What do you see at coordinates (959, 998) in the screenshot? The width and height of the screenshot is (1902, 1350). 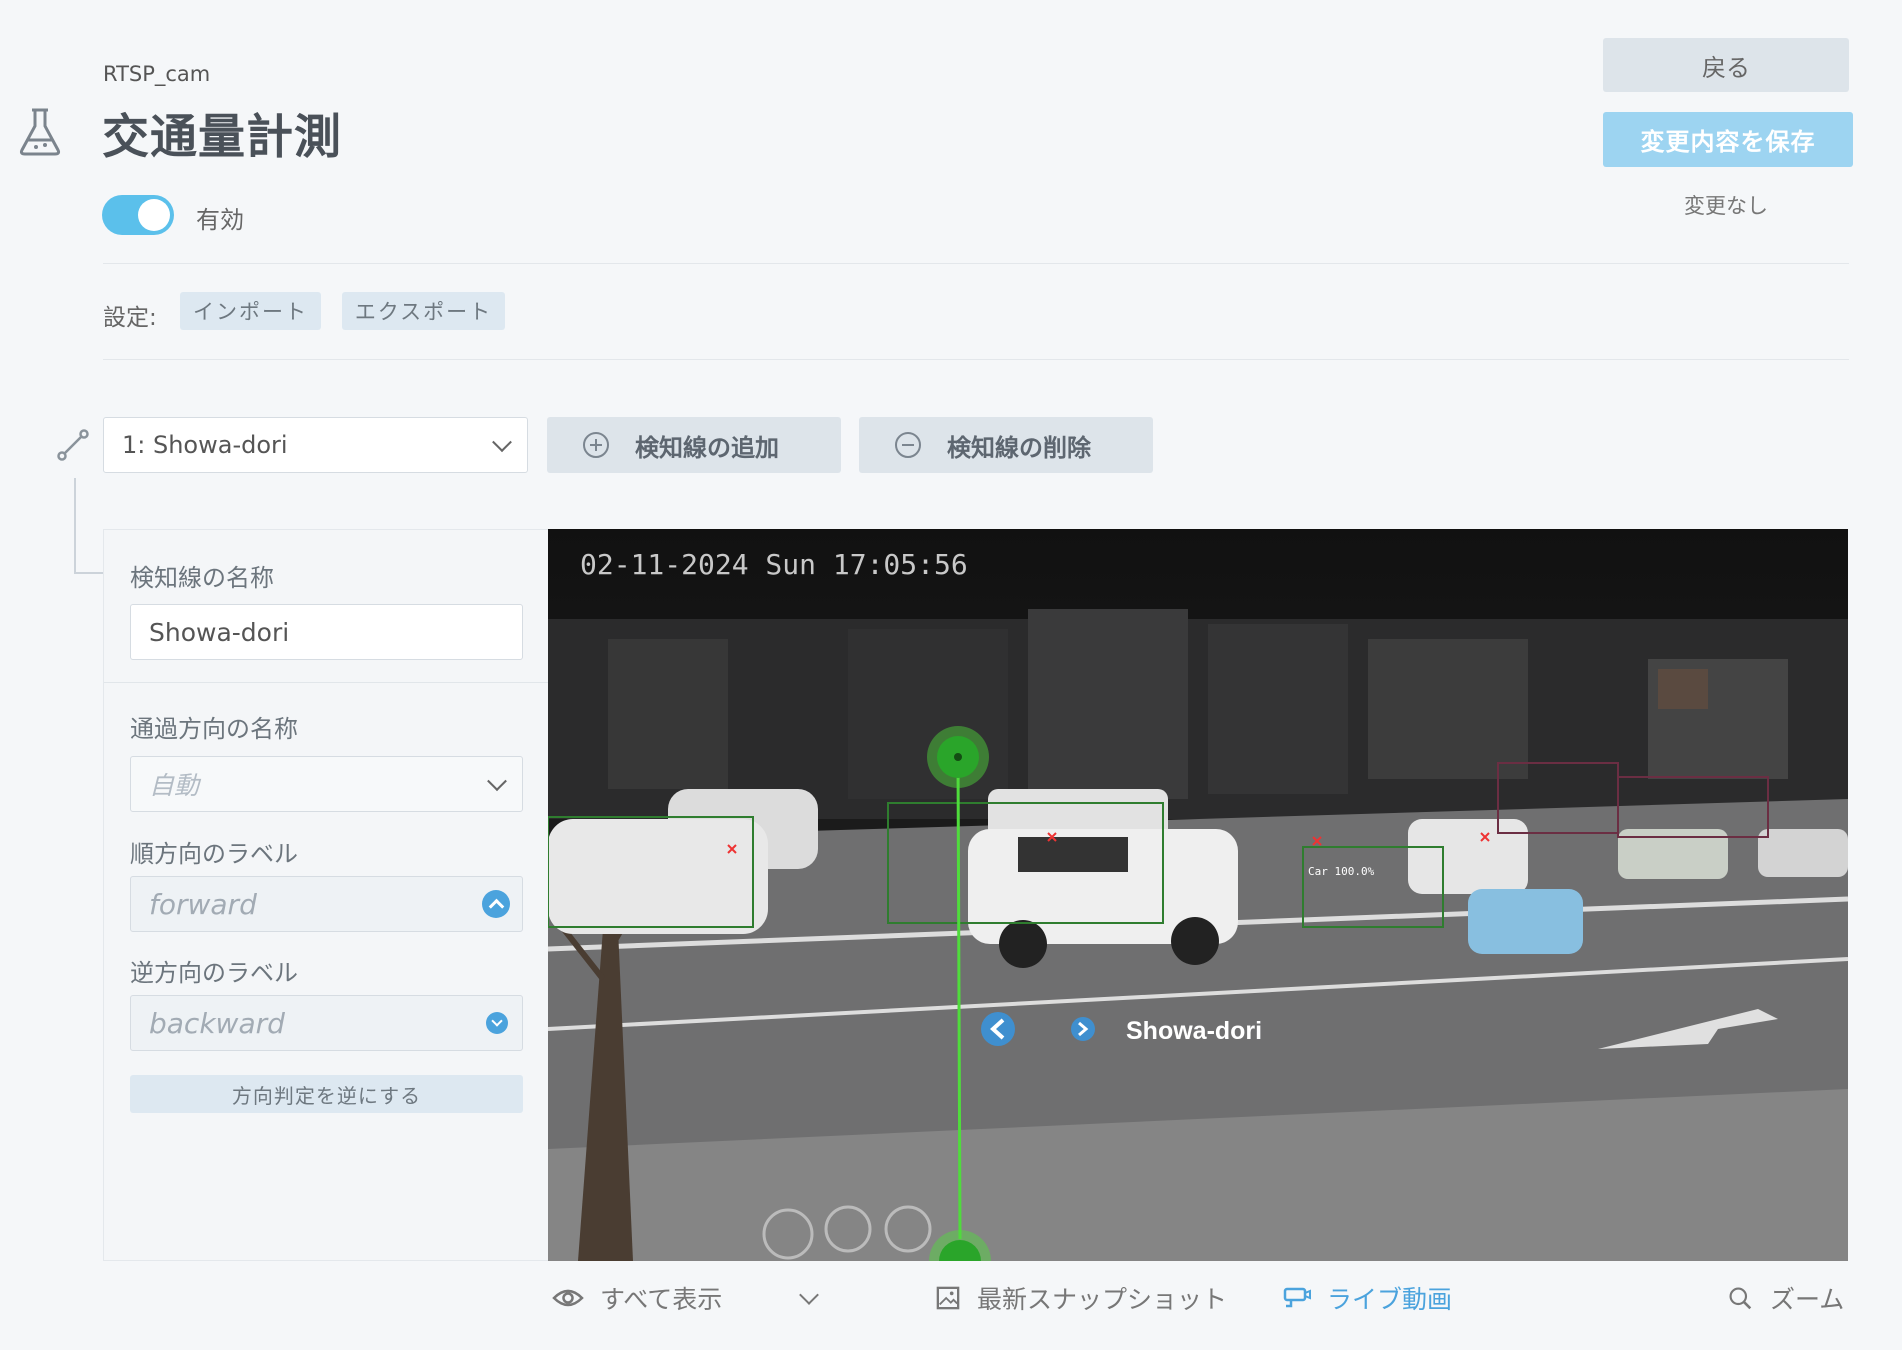 I see `detection-line` at bounding box center [959, 998].